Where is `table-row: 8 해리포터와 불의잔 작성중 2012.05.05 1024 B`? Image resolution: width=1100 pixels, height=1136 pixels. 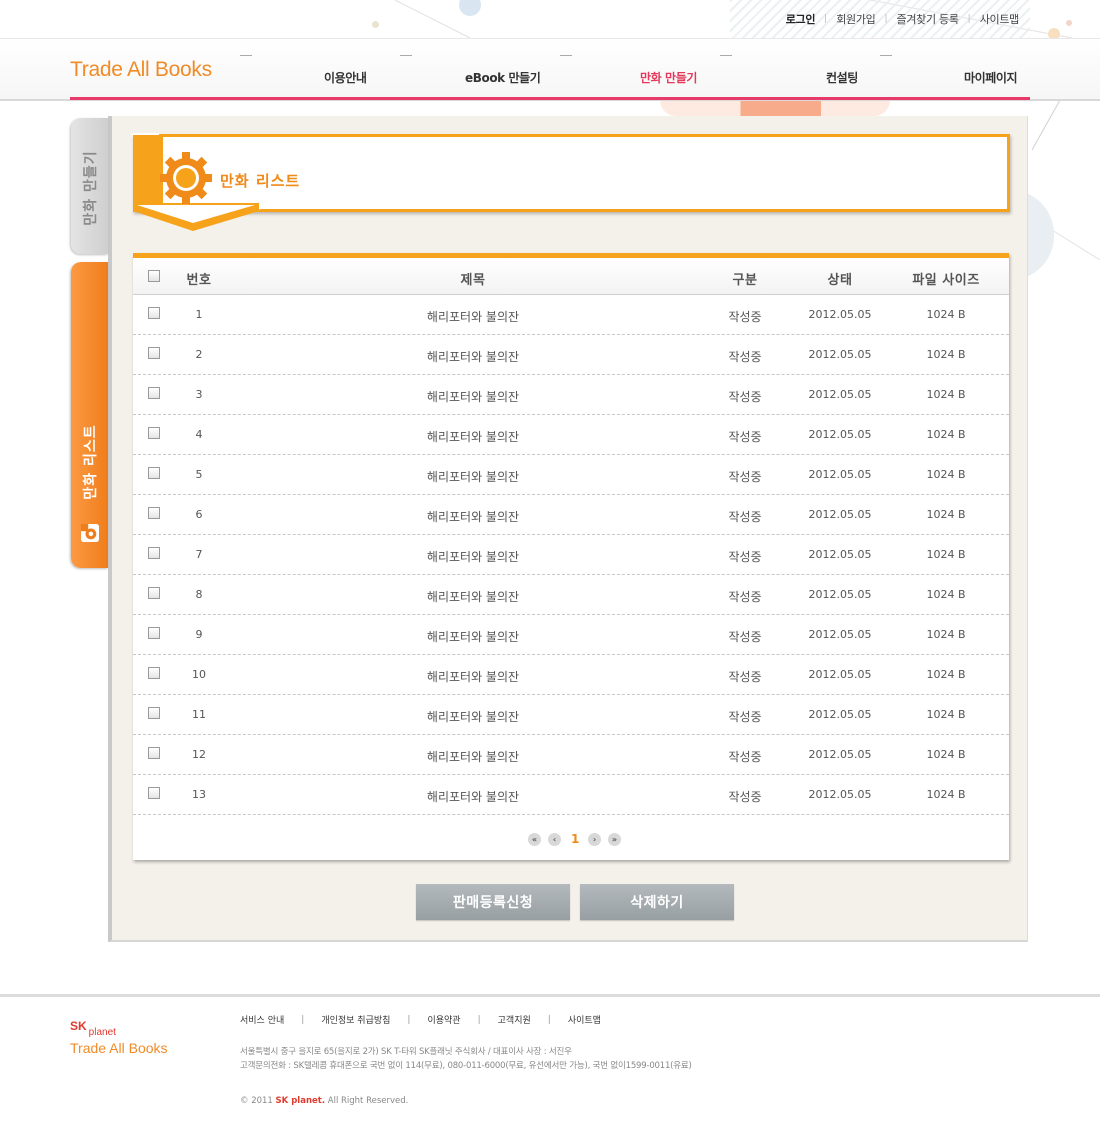 table-row: 8 해리포터와 불의잔 작성중 2012.05.05 1024 B is located at coordinates (571, 595).